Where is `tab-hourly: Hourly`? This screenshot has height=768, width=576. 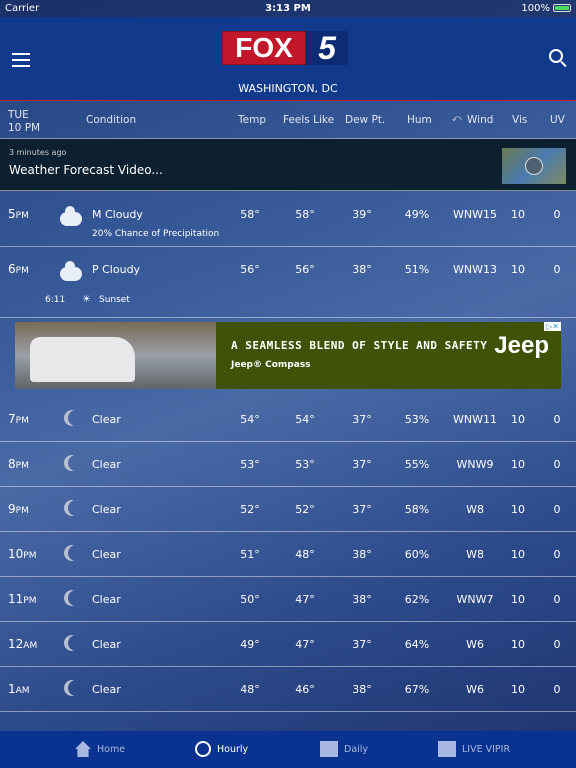
tab-hourly: Hourly is located at coordinates (221, 749).